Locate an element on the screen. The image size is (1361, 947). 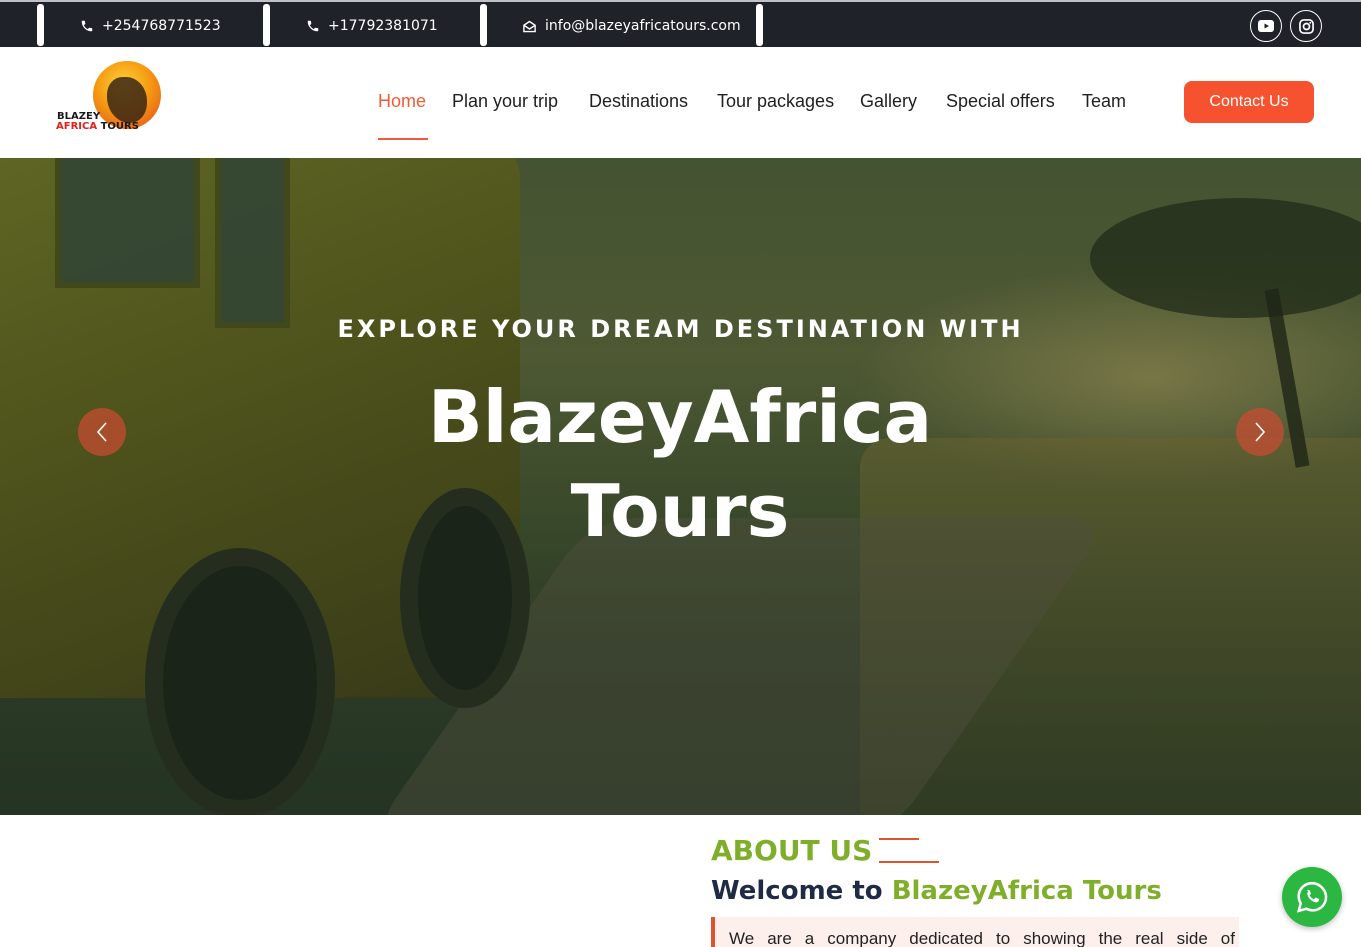
hero-title: BlazeyAfrica Tours is located at coordinates (680, 464).